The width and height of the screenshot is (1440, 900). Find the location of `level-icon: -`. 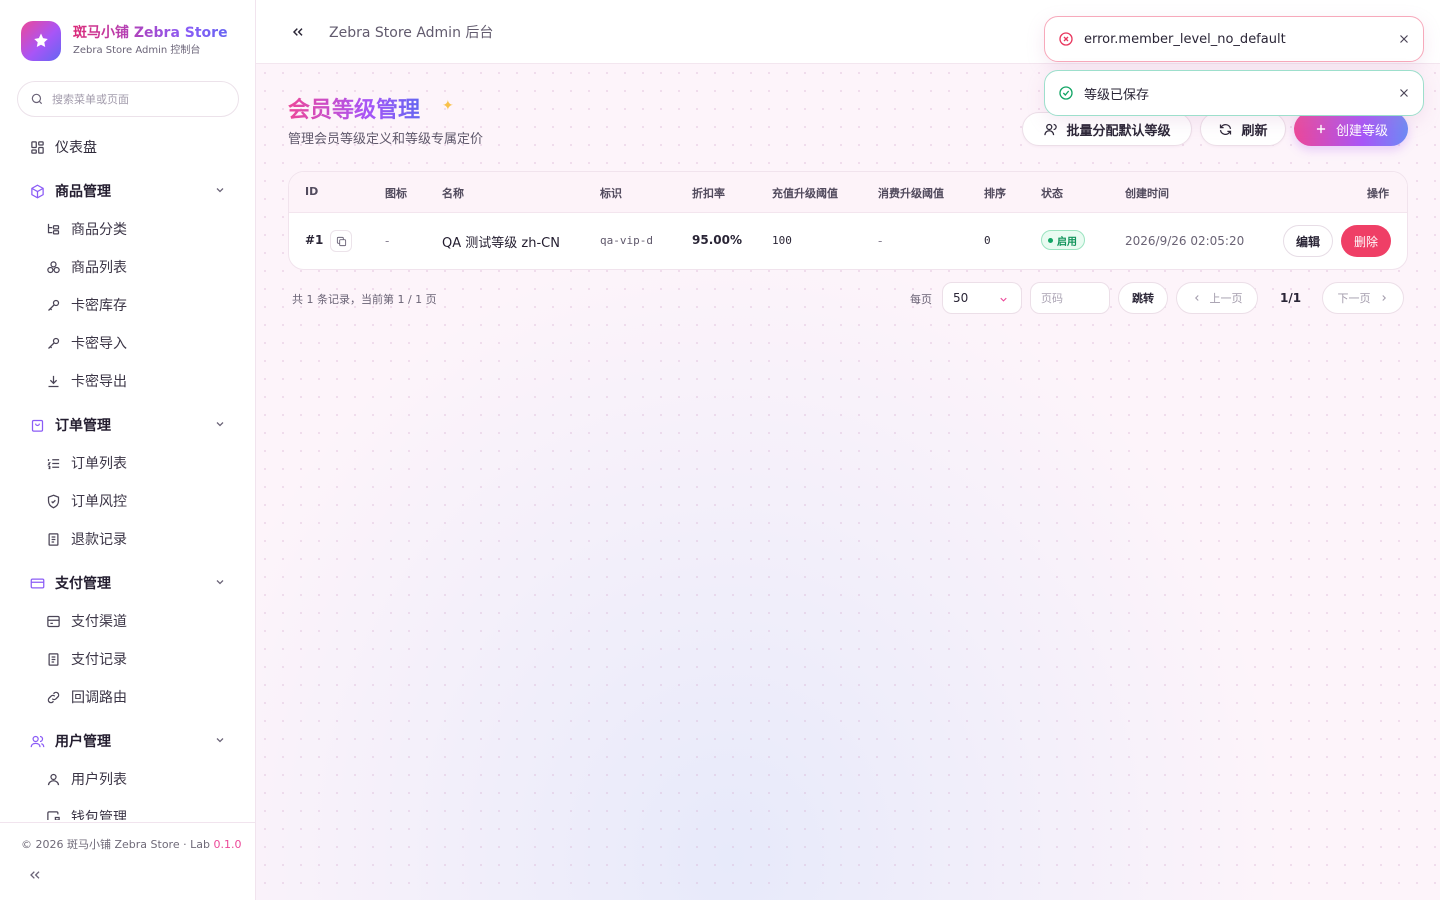

level-icon: - is located at coordinates (387, 241).